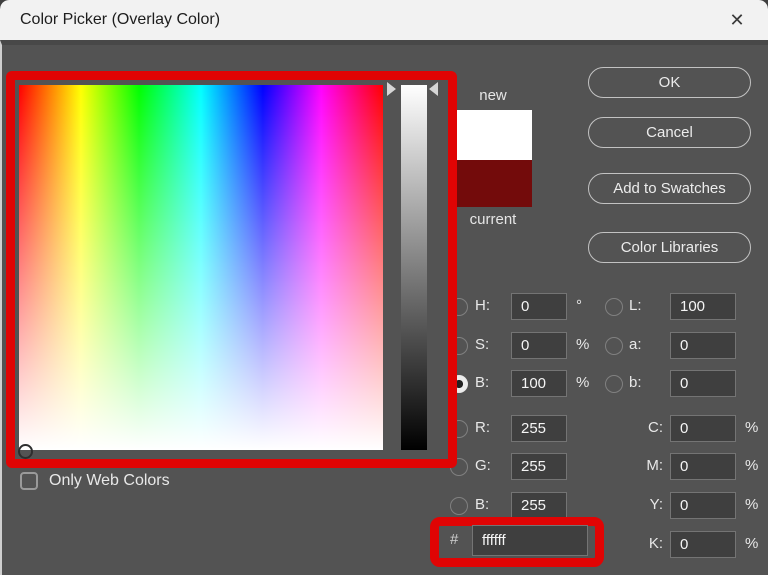 The height and width of the screenshot is (575, 768). I want to click on slider-handle-right-arrow-icon, so click(391, 89).